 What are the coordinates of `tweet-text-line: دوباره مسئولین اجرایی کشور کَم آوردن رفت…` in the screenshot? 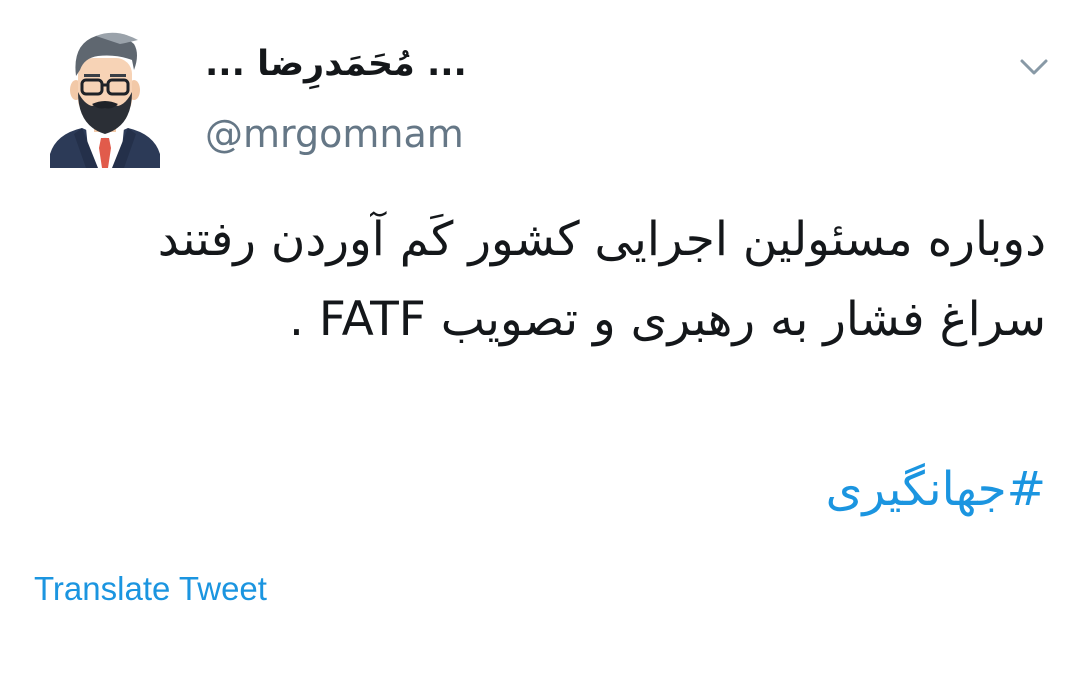 It's located at (601, 239).